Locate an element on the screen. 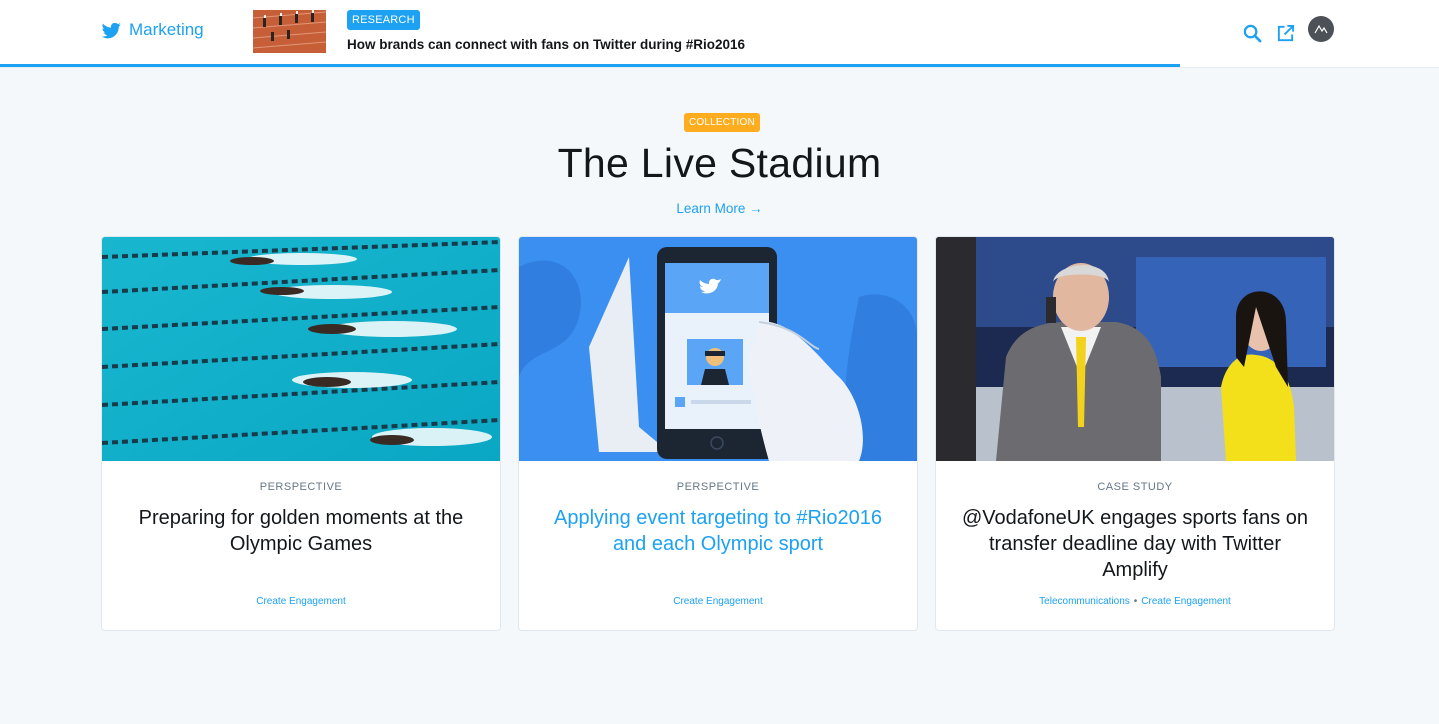 This screenshot has width=1439, height=724. research-badge: RESEARCH is located at coordinates (383, 20).